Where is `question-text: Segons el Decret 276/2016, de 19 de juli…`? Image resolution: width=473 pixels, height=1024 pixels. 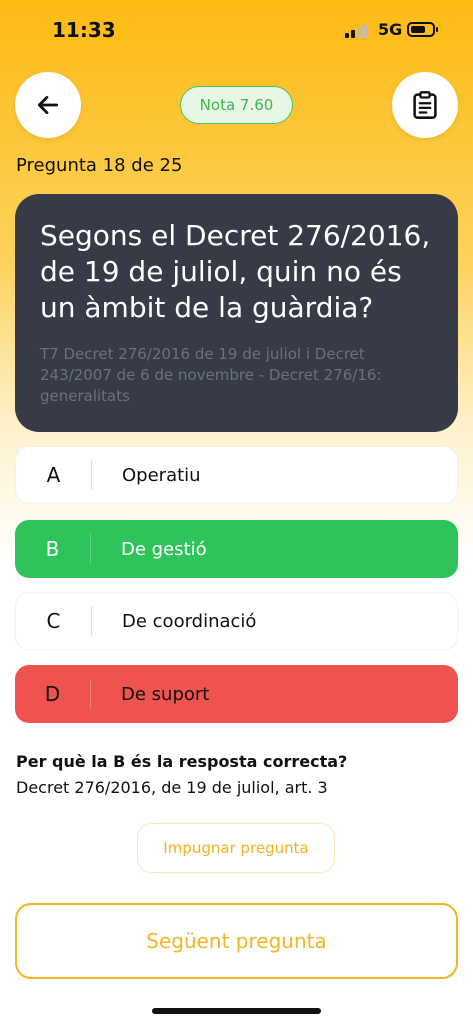
question-text: Segons el Decret 276/2016, de 19 de juli… is located at coordinates (235, 271).